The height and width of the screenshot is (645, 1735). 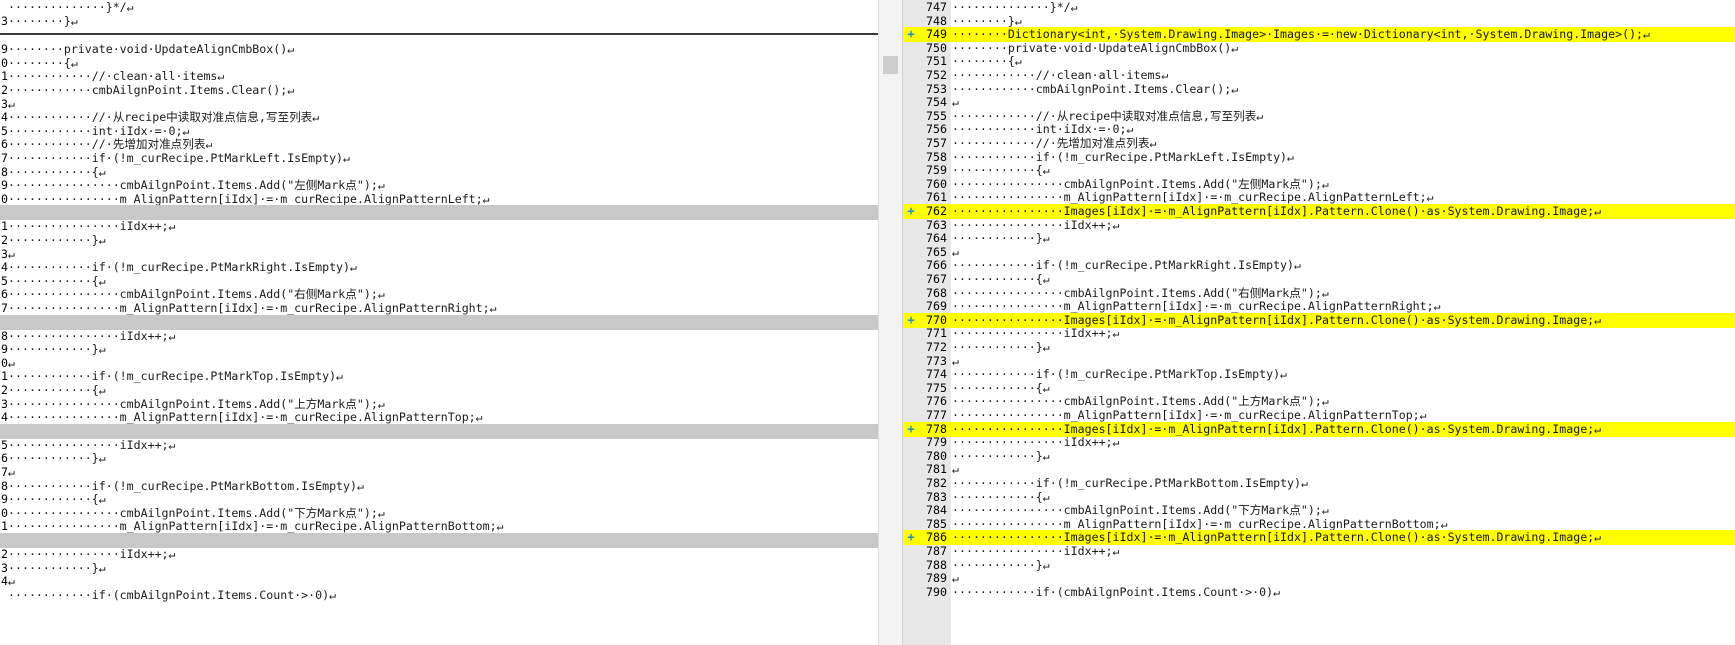 I want to click on code-line: 3 ········}↵, so click(x=439, y=21).